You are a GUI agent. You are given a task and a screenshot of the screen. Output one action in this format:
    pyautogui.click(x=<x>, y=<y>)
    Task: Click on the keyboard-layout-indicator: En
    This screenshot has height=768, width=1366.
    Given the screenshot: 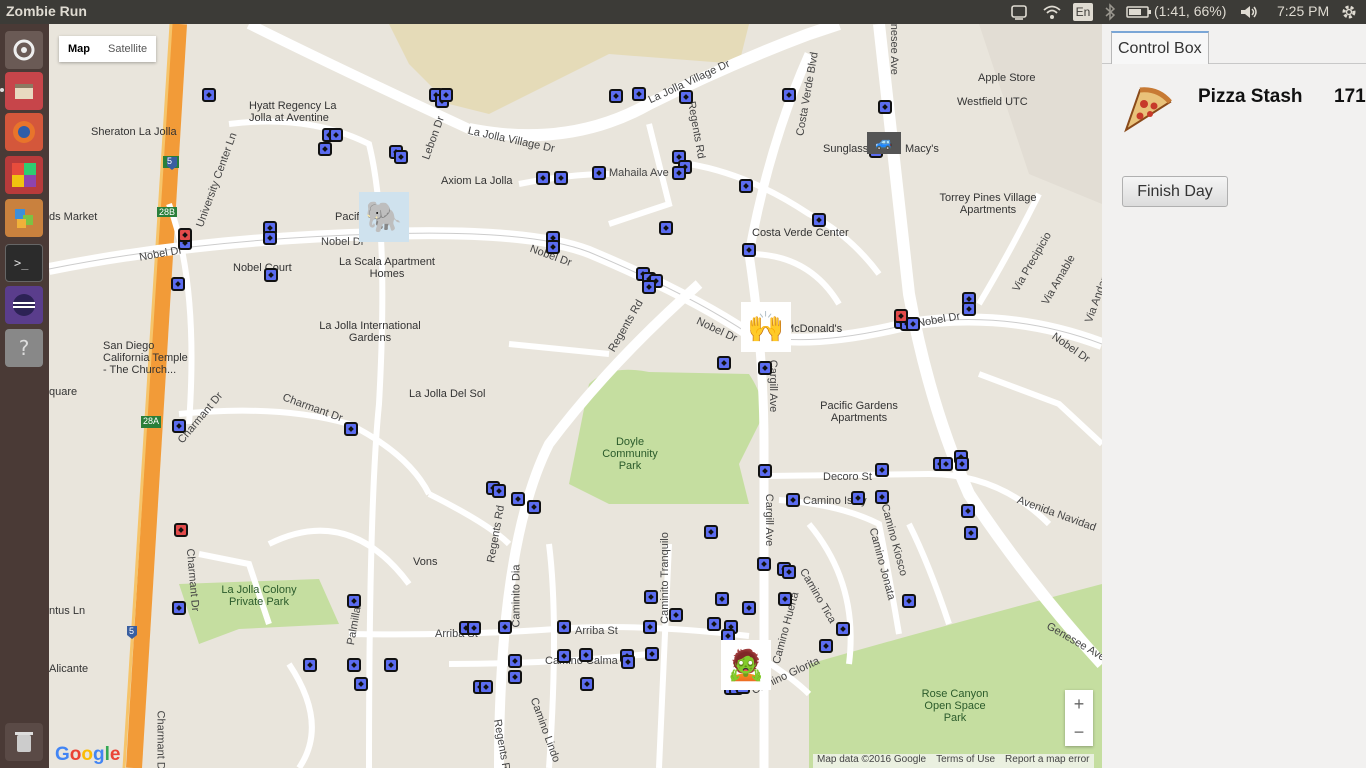 What is the action you would take?
    pyautogui.click(x=1083, y=12)
    